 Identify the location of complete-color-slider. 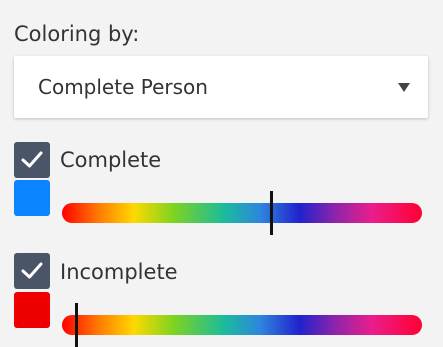
(242, 213).